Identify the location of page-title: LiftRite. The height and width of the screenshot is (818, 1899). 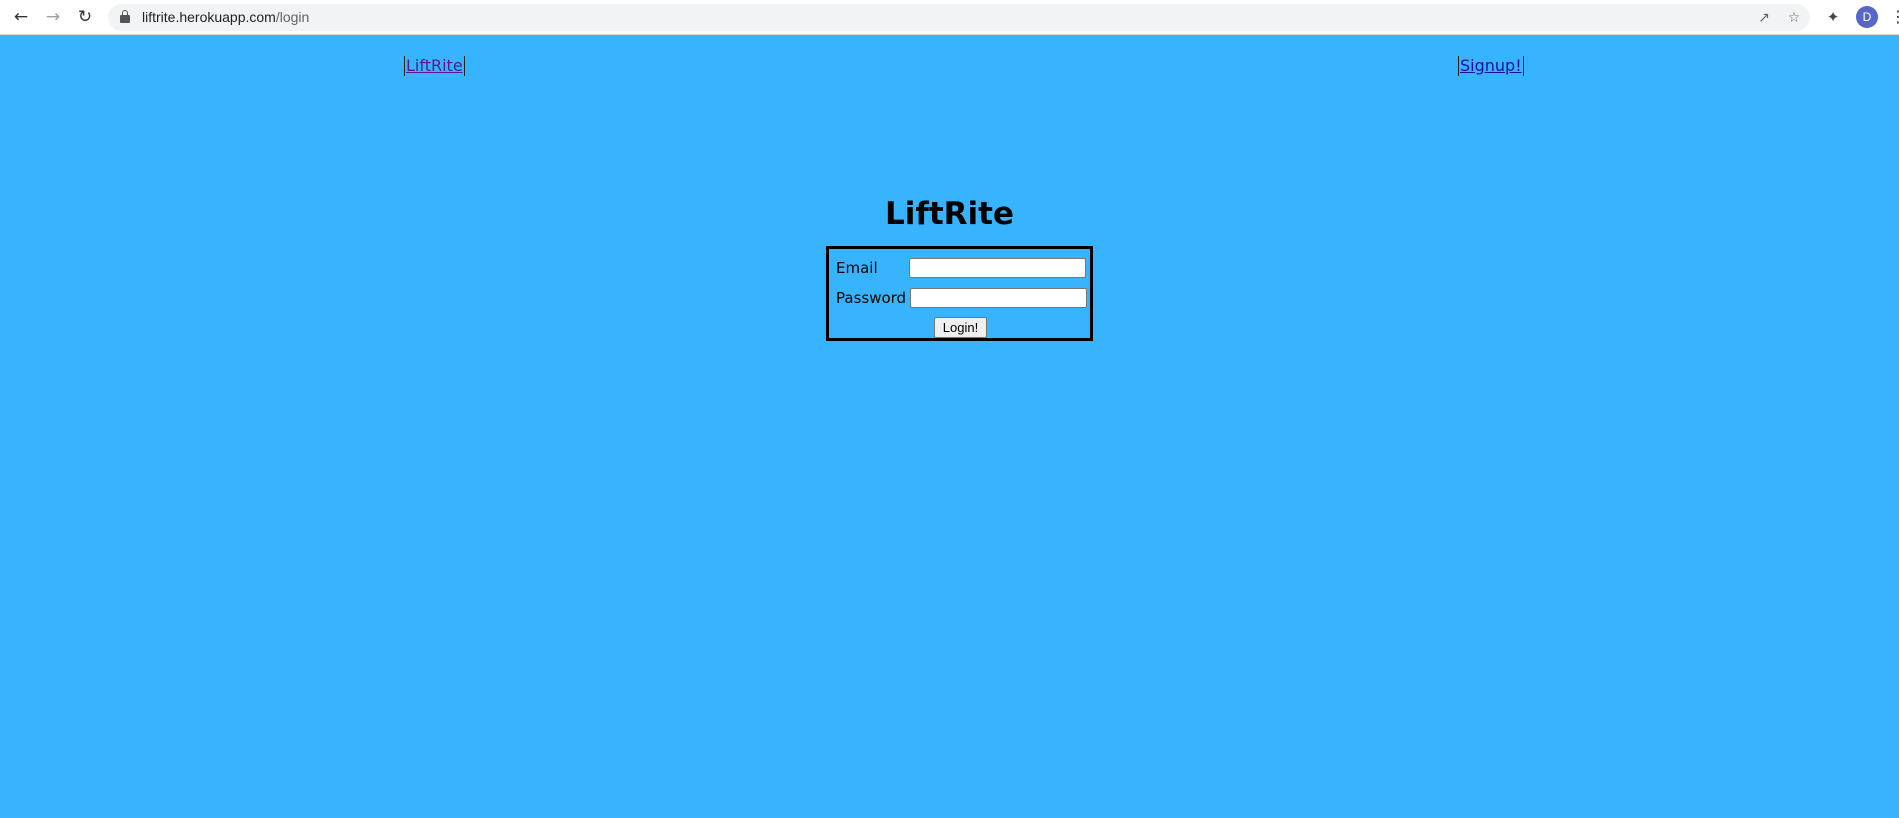
(949, 214).